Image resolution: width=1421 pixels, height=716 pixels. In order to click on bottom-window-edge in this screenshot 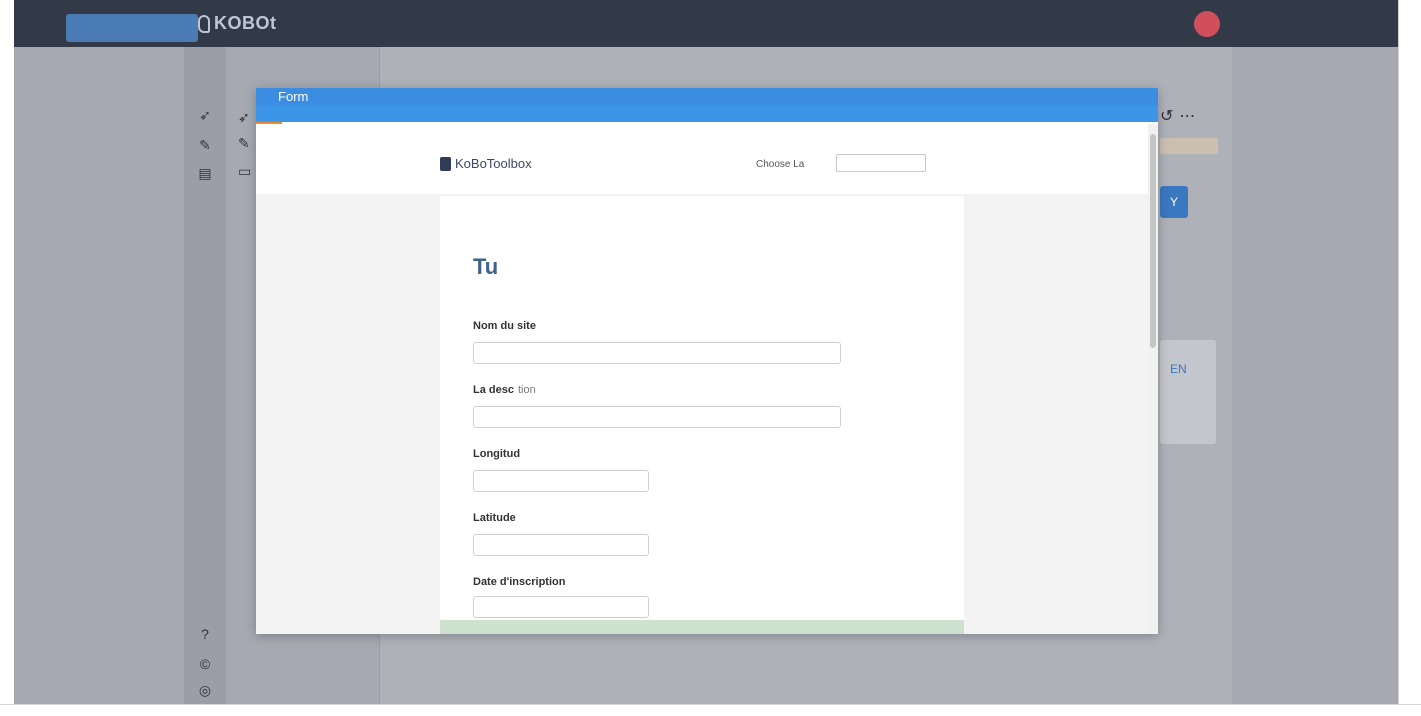, I will do `click(710, 710)`.